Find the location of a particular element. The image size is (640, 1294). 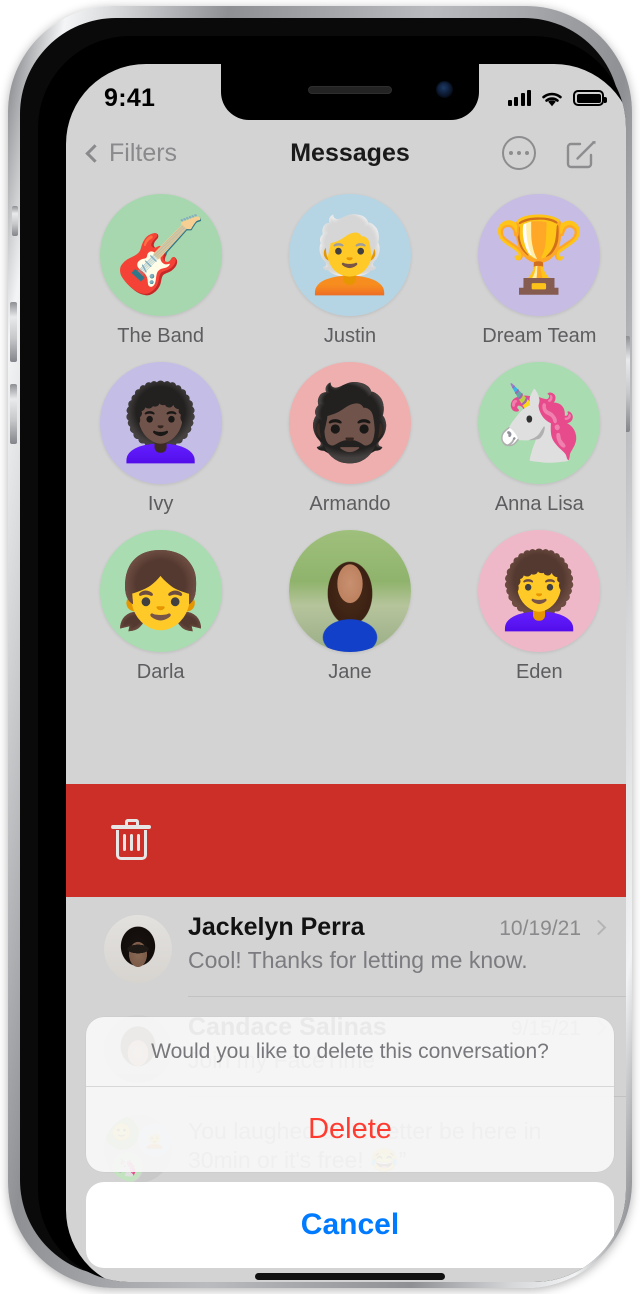

delete-button: Delete is located at coordinates (350, 1129).